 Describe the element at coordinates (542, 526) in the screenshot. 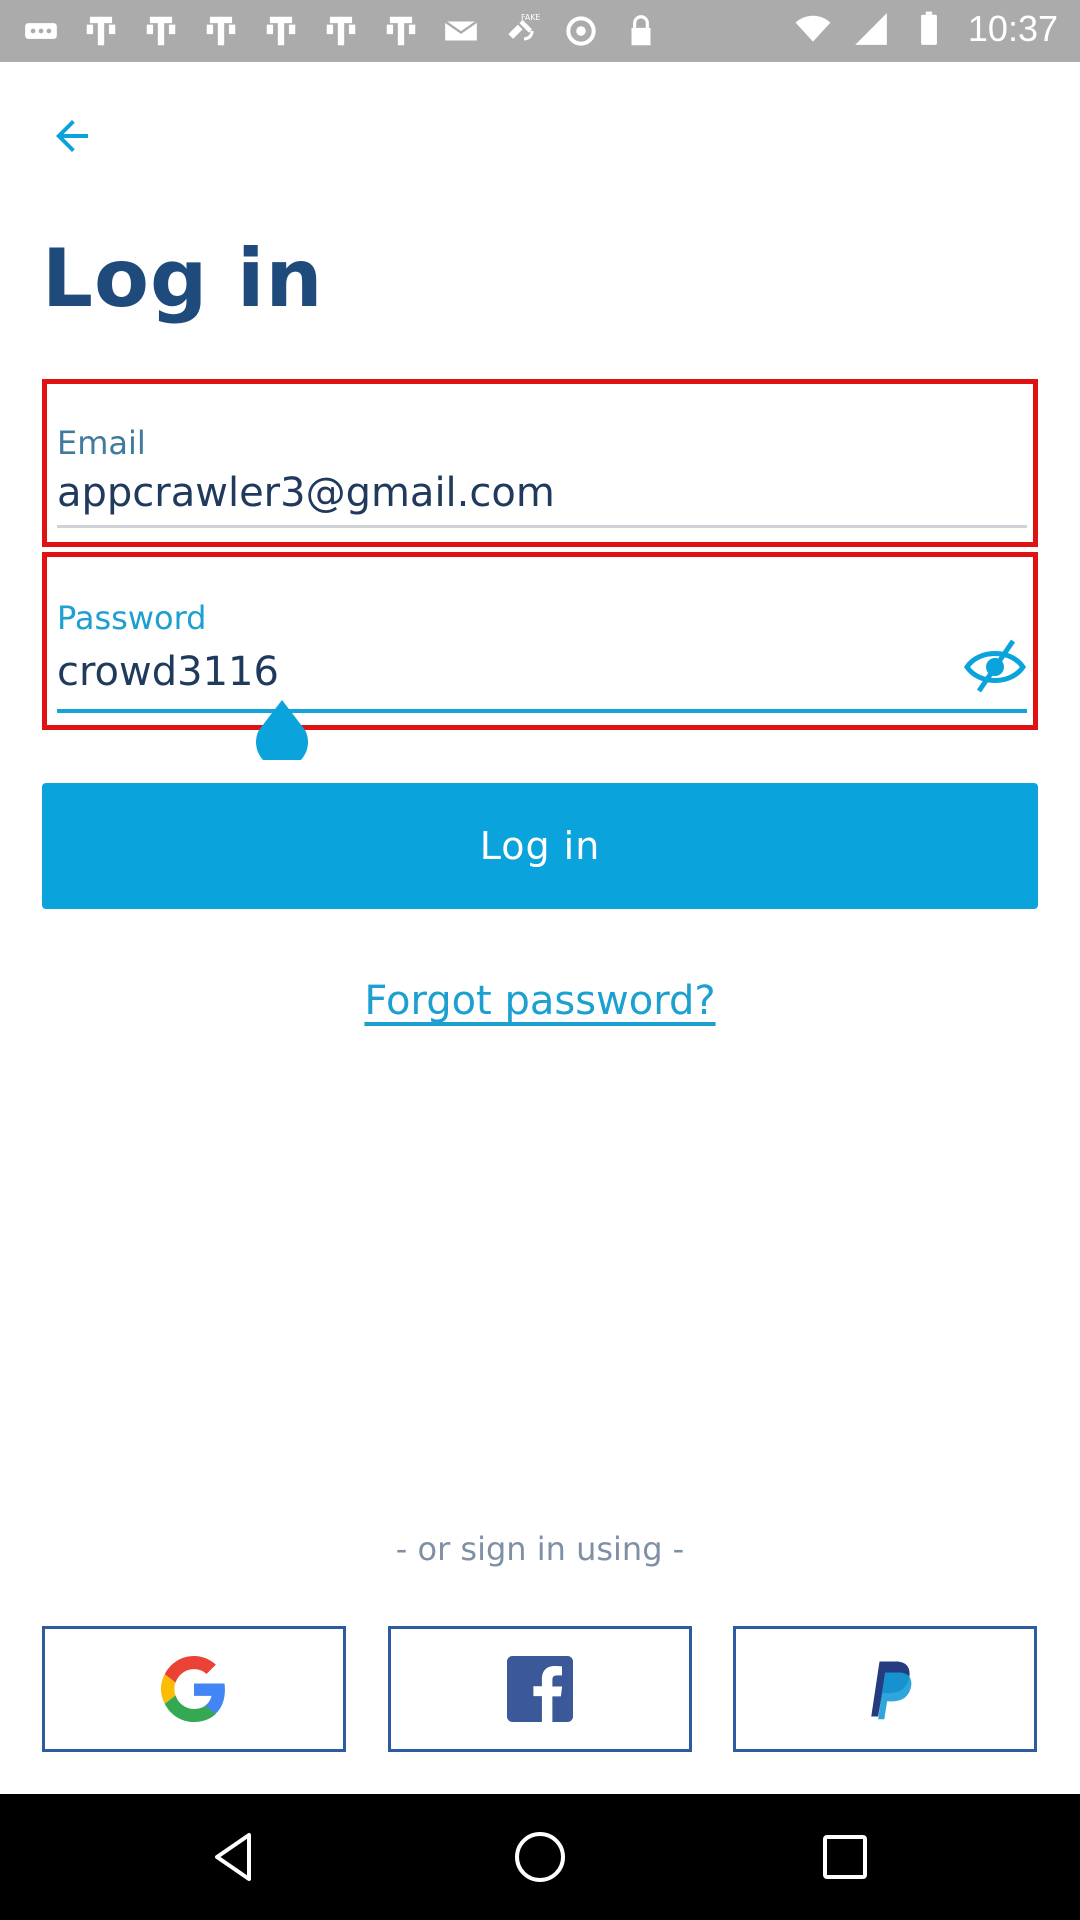

I see `email-underline` at that location.